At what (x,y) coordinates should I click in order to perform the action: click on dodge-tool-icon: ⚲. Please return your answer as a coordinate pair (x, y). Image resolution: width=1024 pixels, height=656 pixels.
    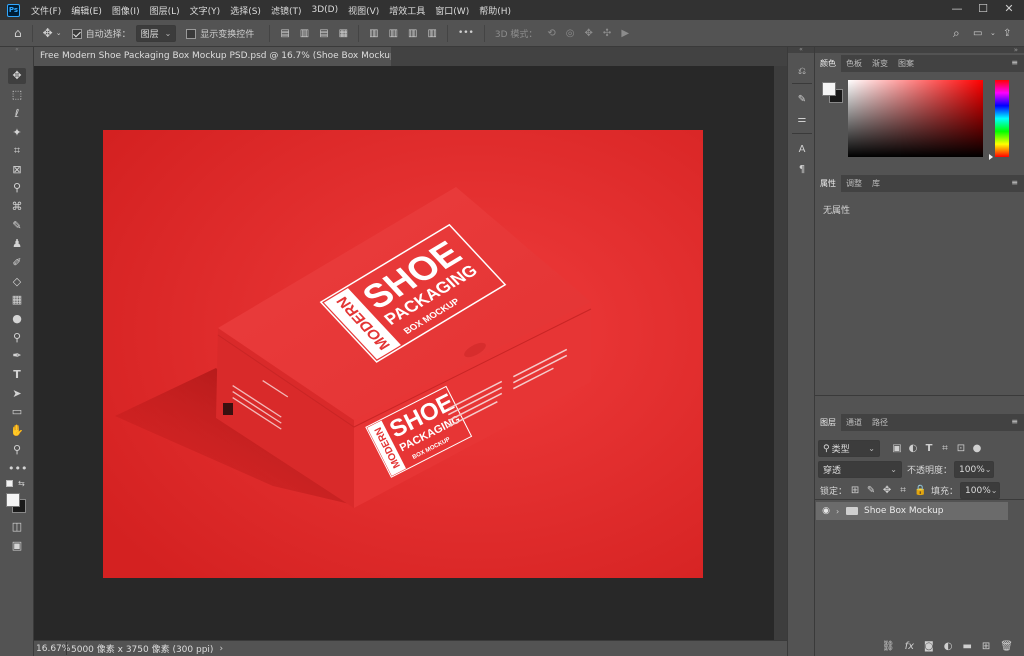
    Looking at the image, I should click on (17, 338).